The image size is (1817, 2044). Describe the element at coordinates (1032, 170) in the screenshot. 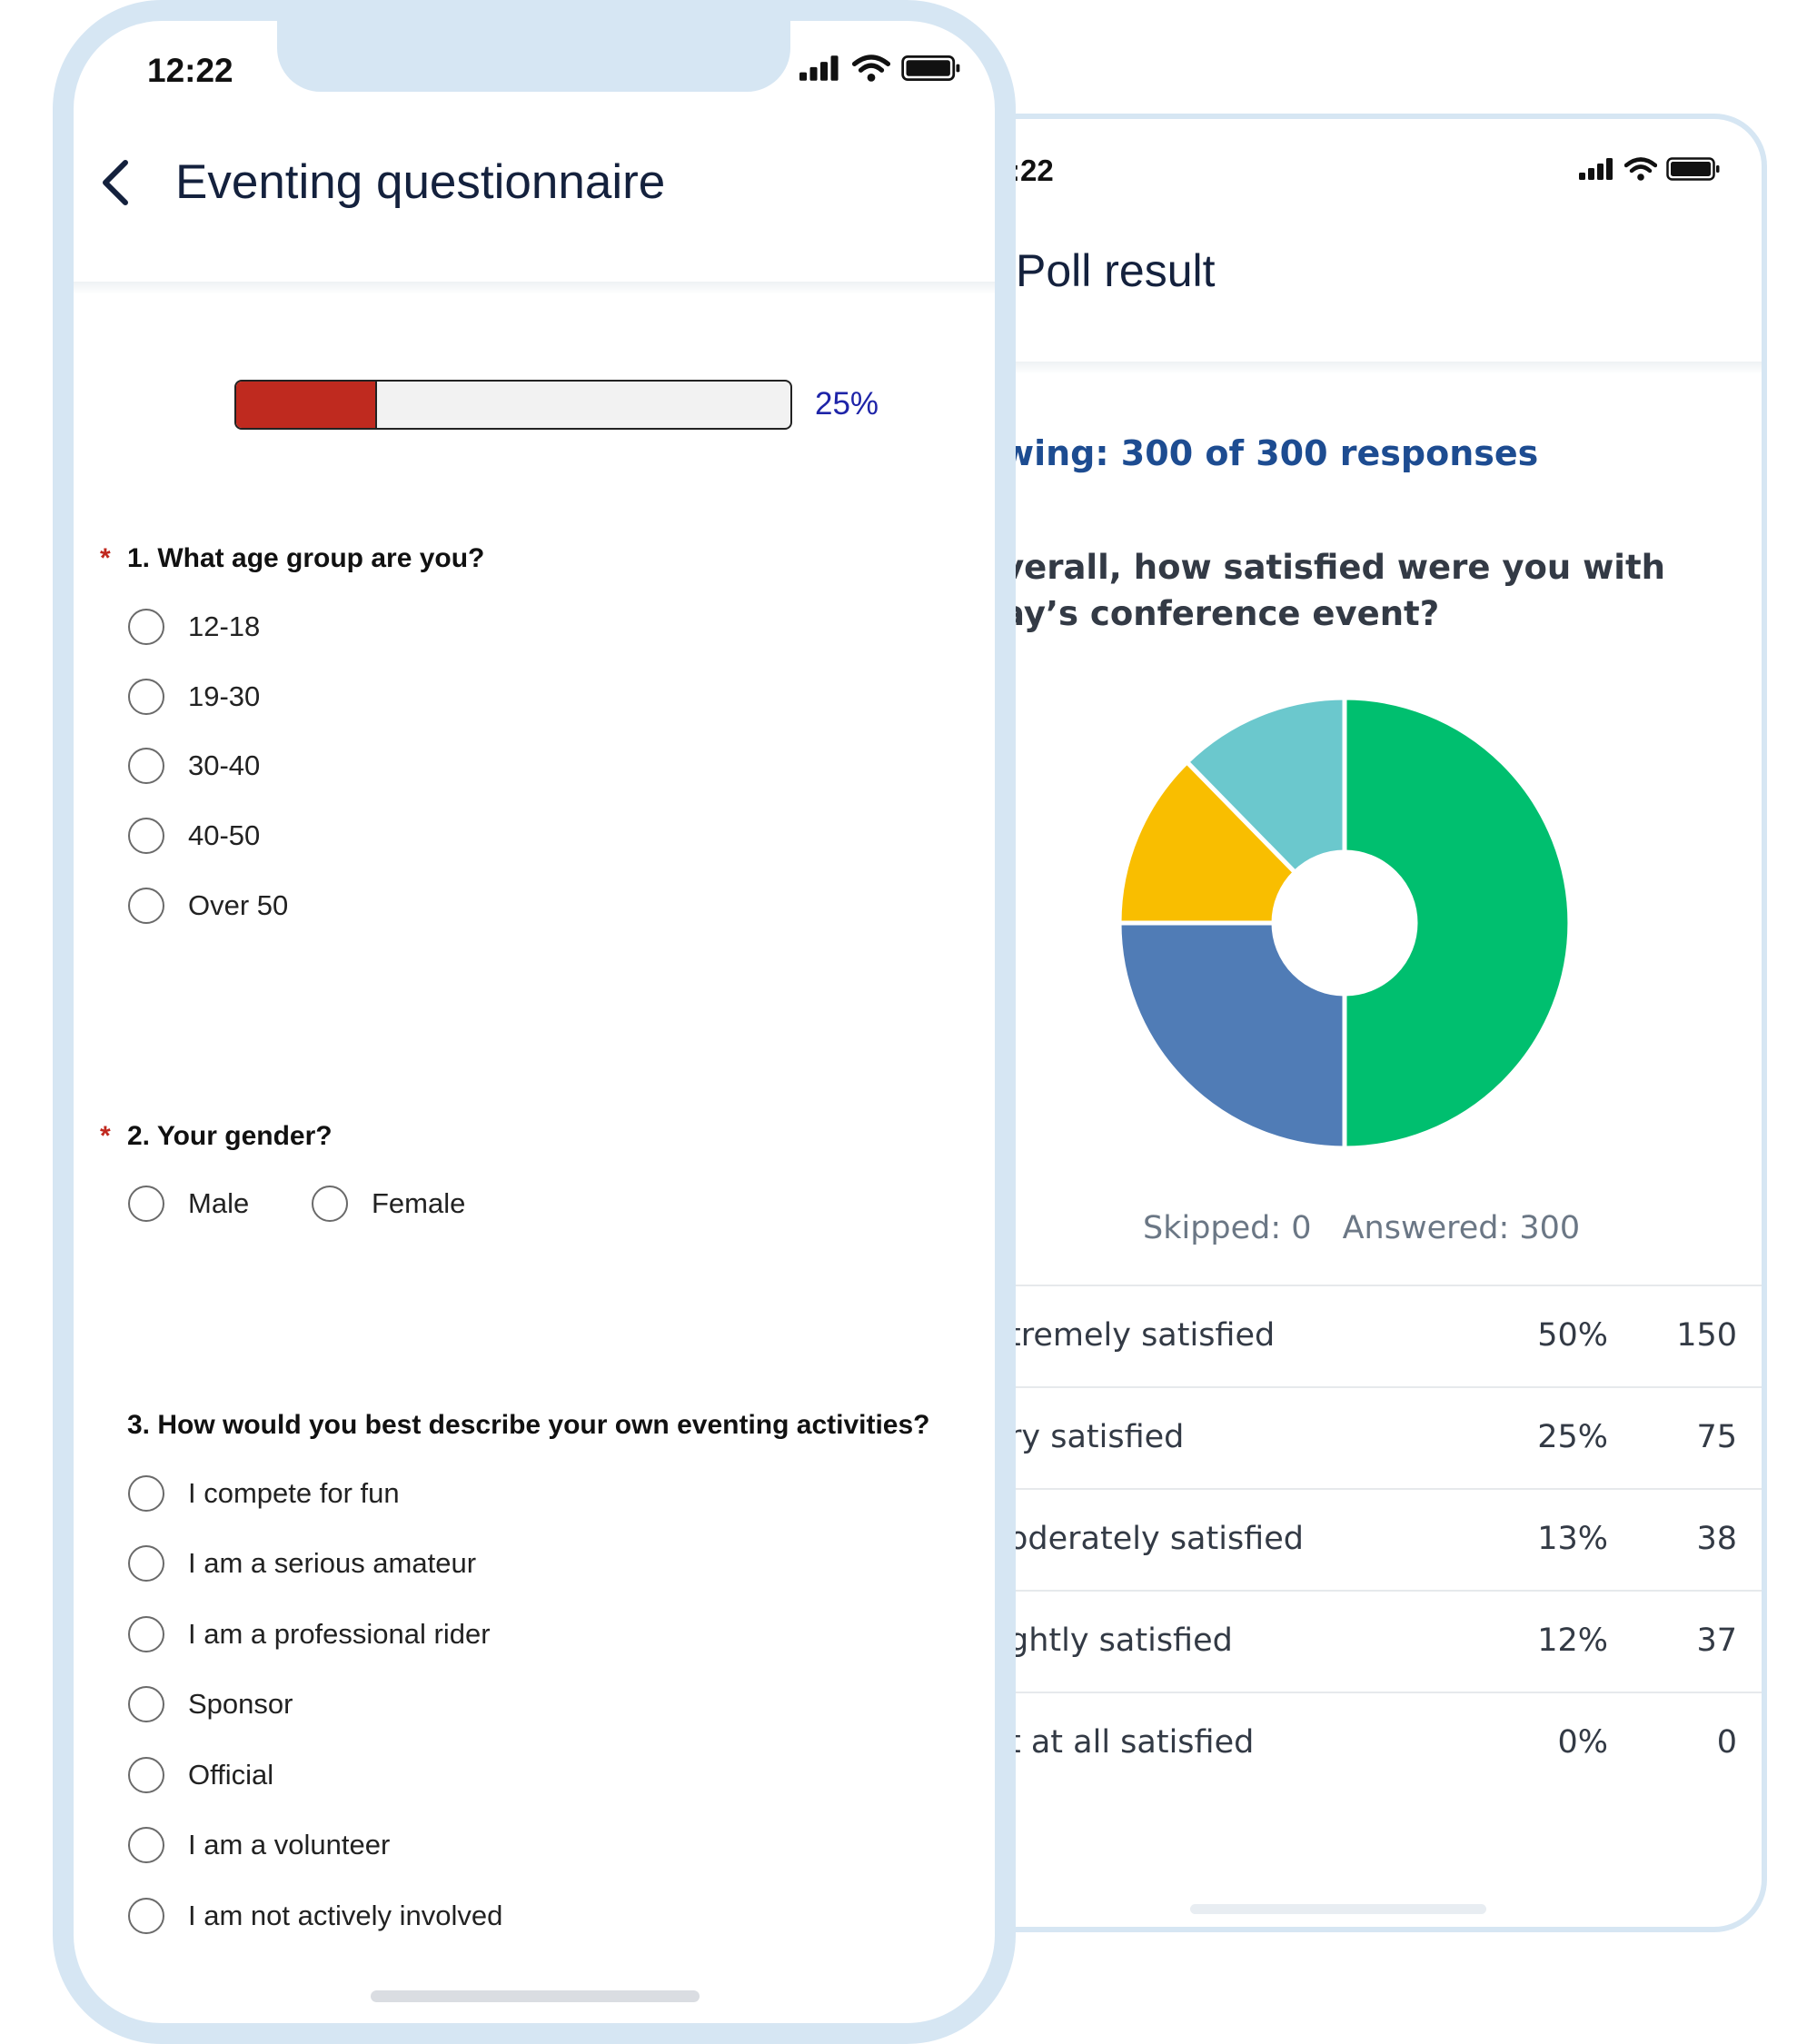

I see `status-time: :22` at that location.